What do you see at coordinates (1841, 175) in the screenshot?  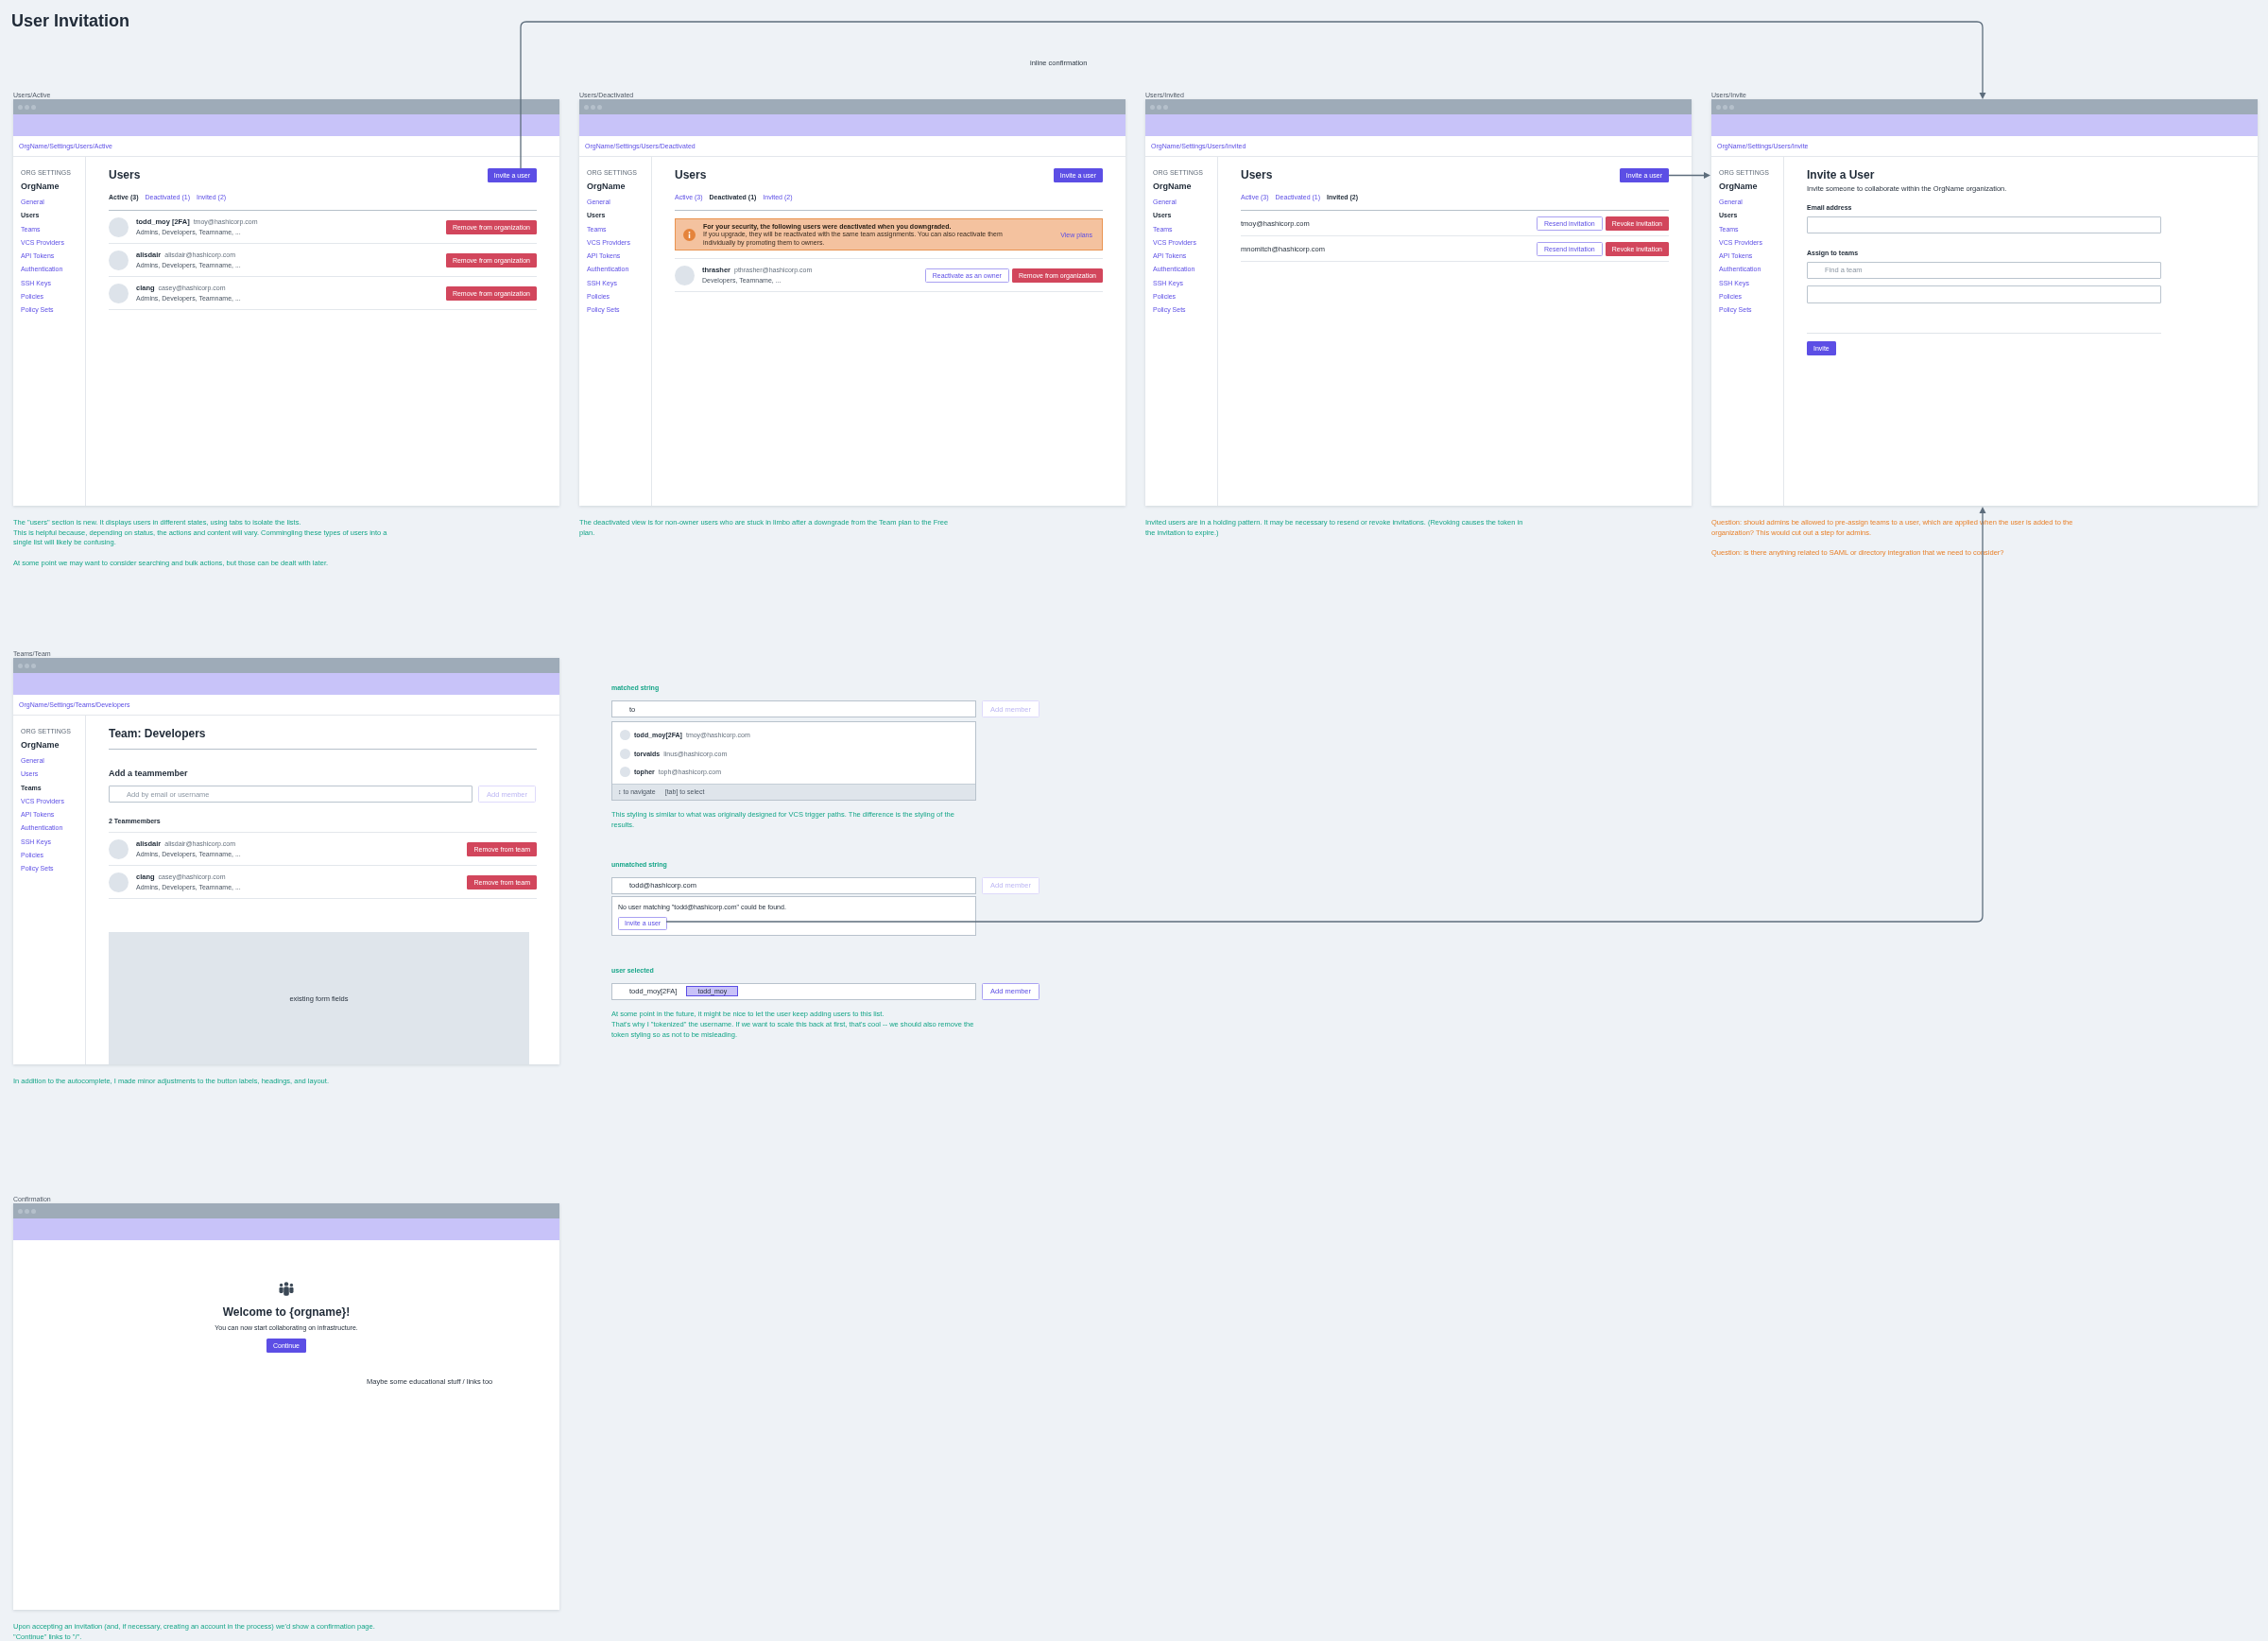 I see `page-heading: Invite a User` at bounding box center [1841, 175].